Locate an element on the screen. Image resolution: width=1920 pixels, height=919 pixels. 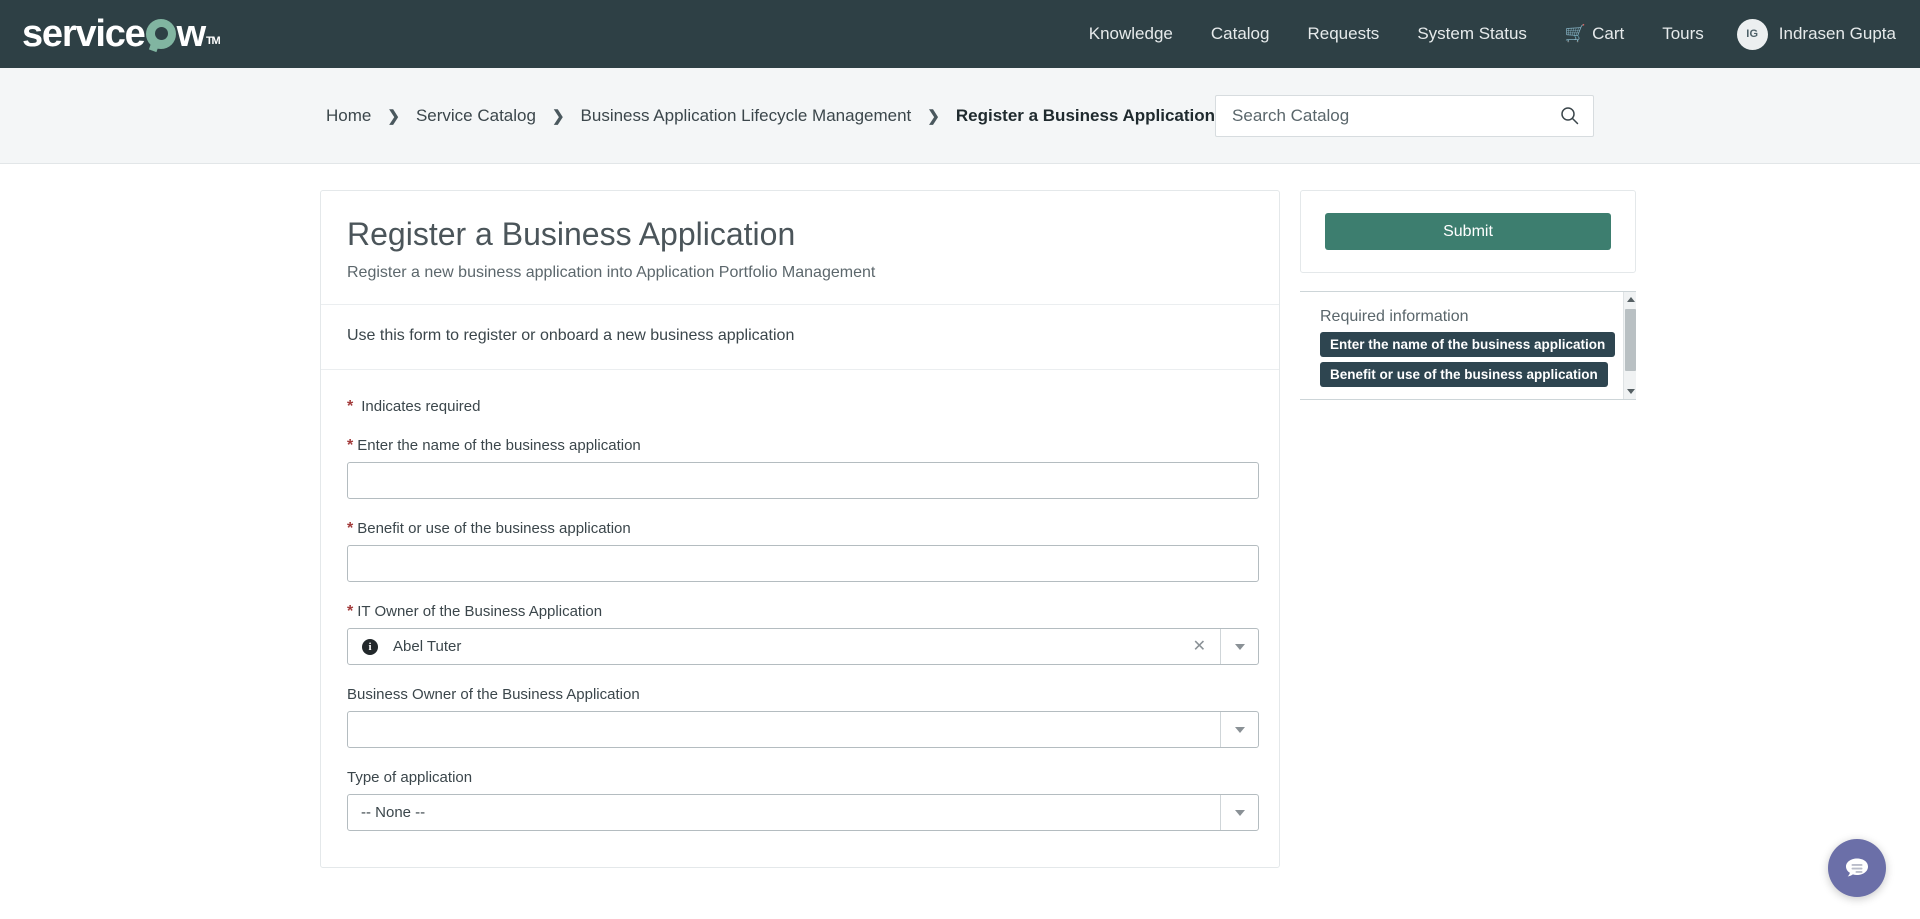
field-it-owner-label: * IT Owner of the Business Application is located at coordinates (800, 611).